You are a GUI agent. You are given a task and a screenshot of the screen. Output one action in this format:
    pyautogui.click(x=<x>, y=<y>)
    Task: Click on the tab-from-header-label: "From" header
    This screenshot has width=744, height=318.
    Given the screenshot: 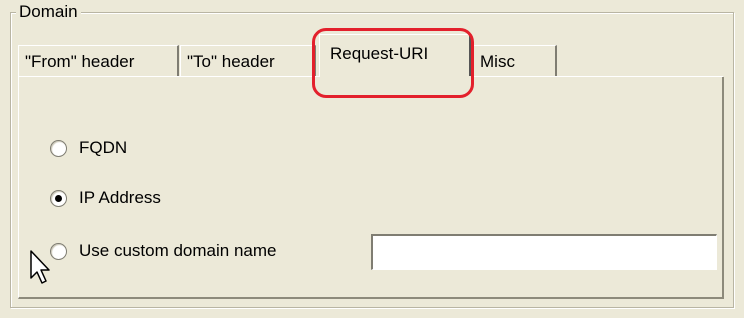 What is the action you would take?
    pyautogui.click(x=80, y=61)
    